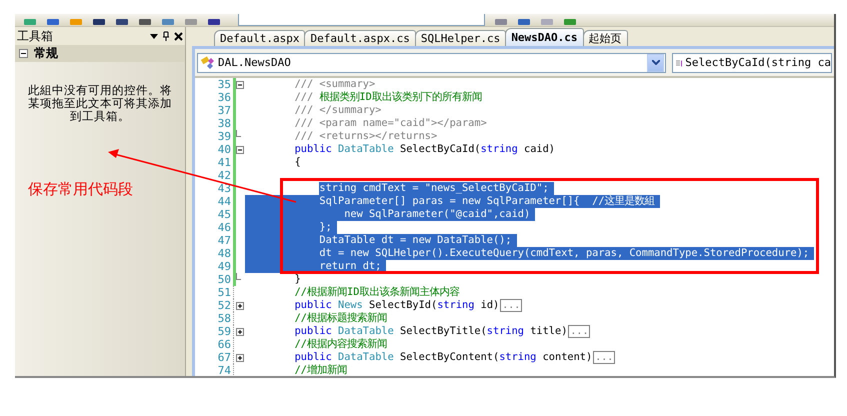 This screenshot has height=416, width=847. I want to click on line-number: 40, so click(223, 149).